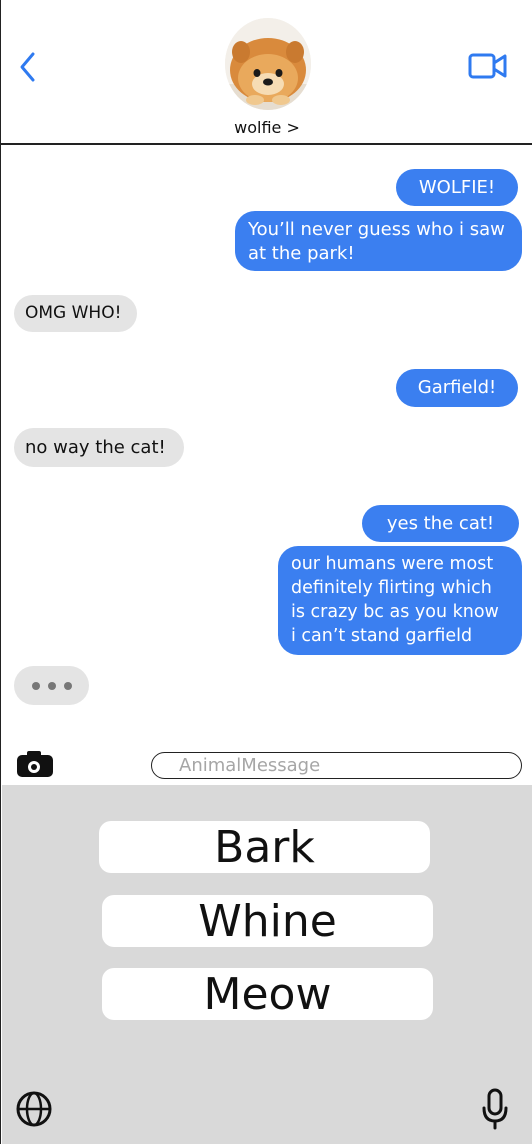 The image size is (532, 1144). I want to click on contact-name: wolfie >, so click(266, 127).